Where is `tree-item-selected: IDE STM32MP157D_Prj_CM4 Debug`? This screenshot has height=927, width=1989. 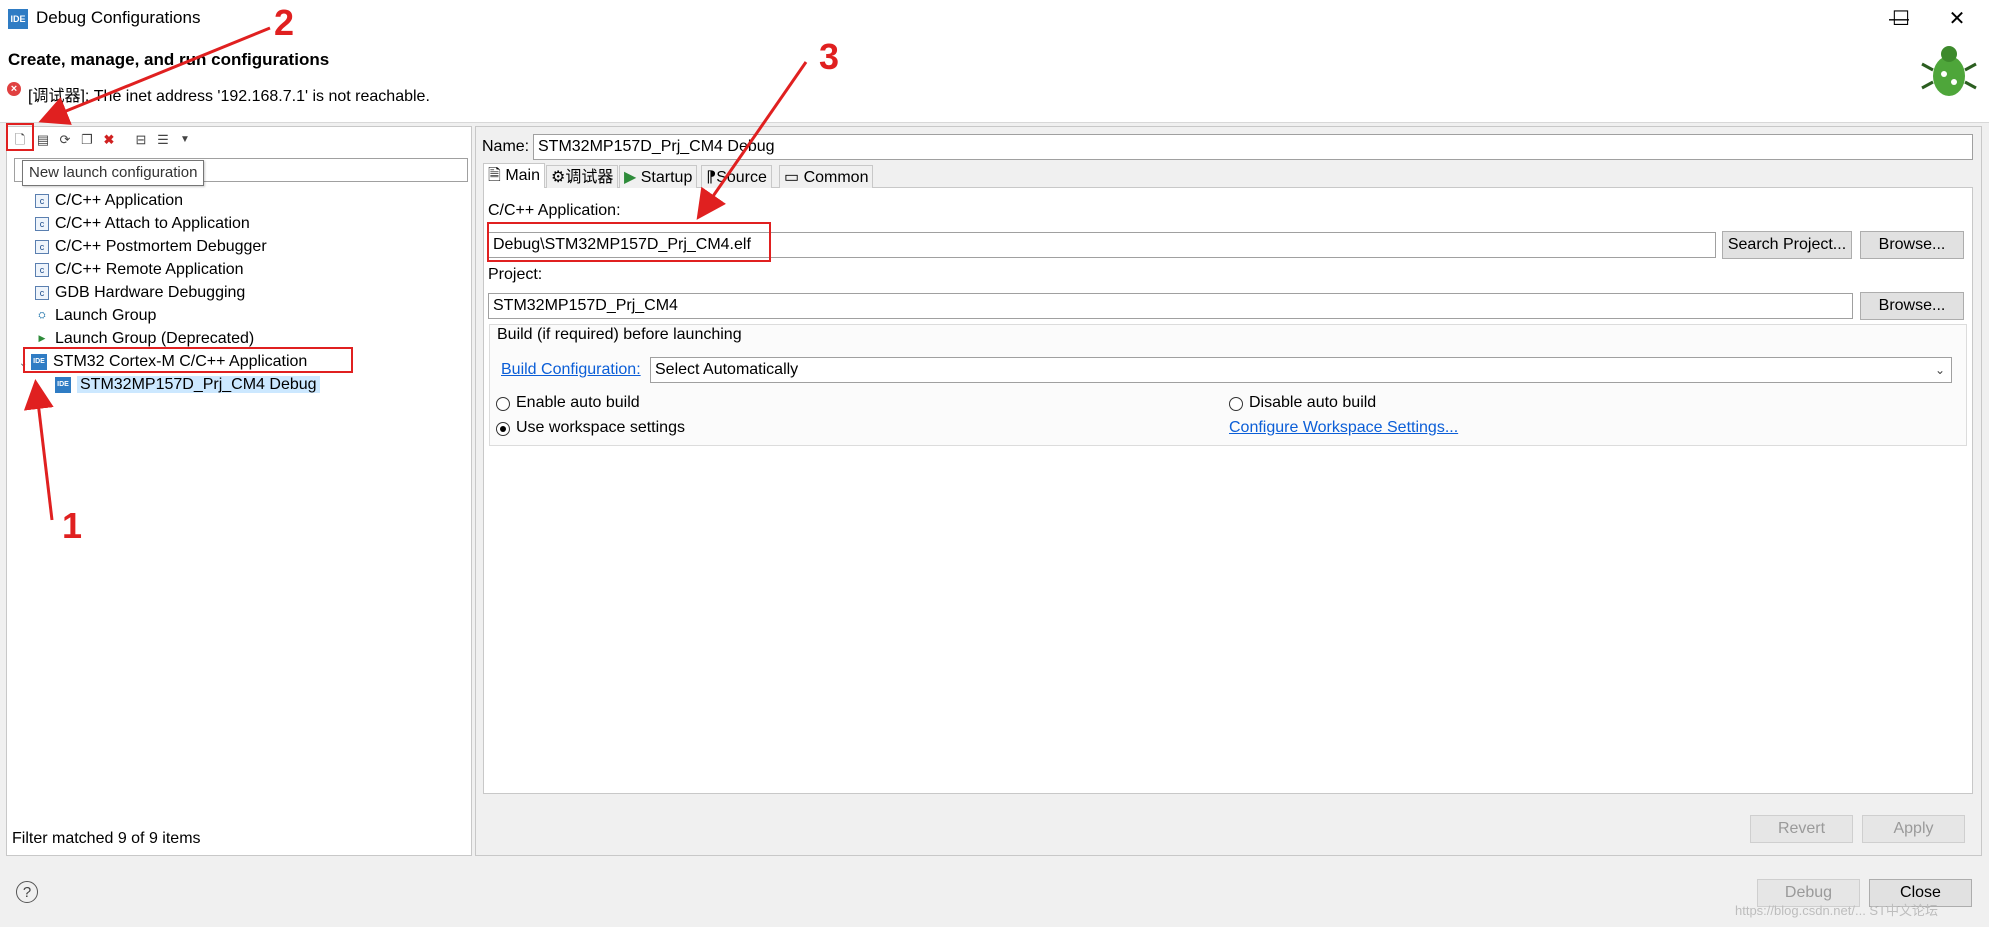
tree-item-selected: IDE STM32MP157D_Prj_CM4 Debug is located at coordinates (187, 384).